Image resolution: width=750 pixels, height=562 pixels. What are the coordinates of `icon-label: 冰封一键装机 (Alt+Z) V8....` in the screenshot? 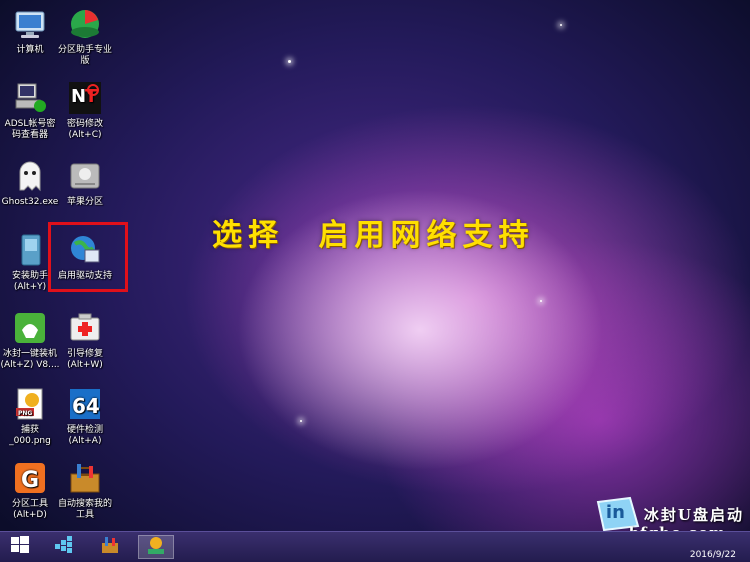 It's located at (30, 359).